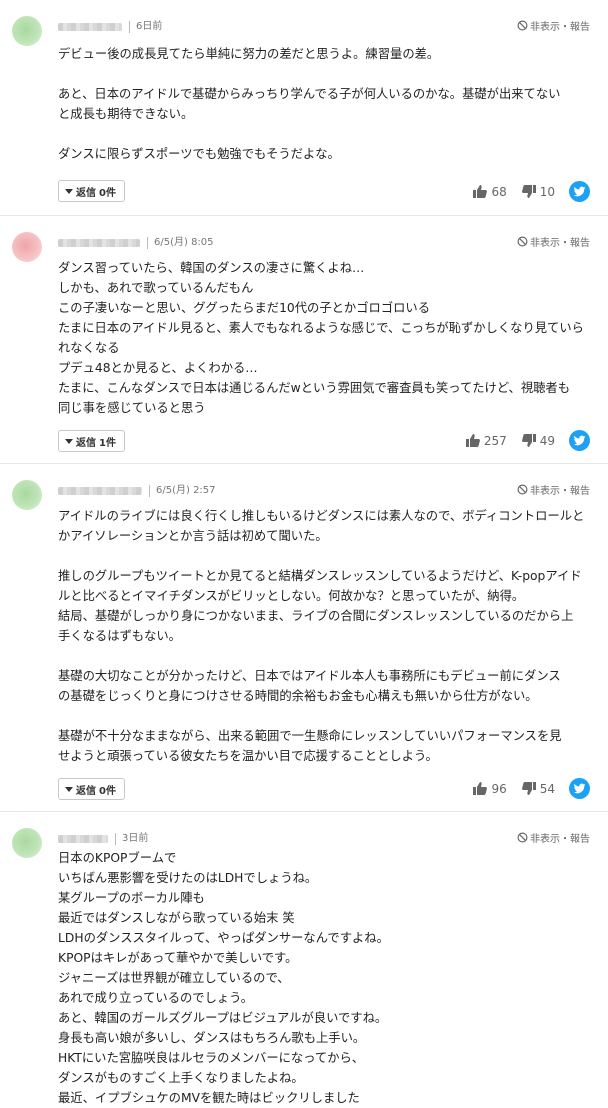  I want to click on comment-line: いちばん悪影響を受けたのはLDHでしょうね。, so click(188, 878).